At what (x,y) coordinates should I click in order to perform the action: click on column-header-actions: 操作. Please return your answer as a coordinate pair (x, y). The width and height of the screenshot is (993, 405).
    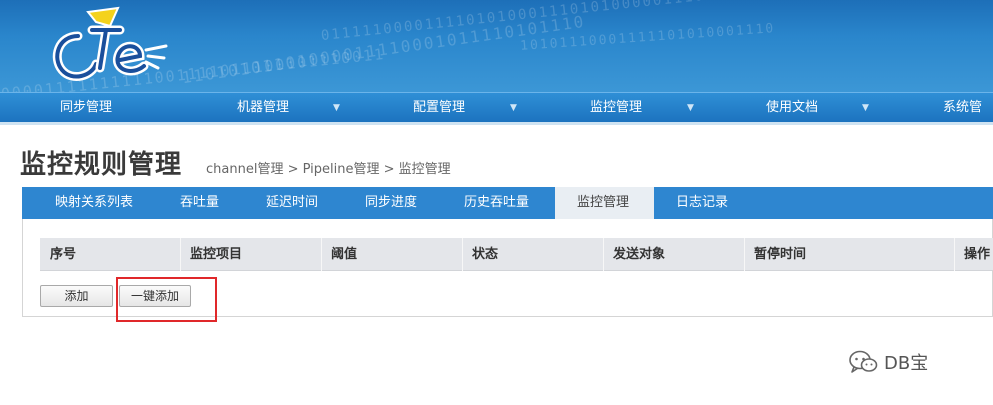
    Looking at the image, I should click on (977, 254).